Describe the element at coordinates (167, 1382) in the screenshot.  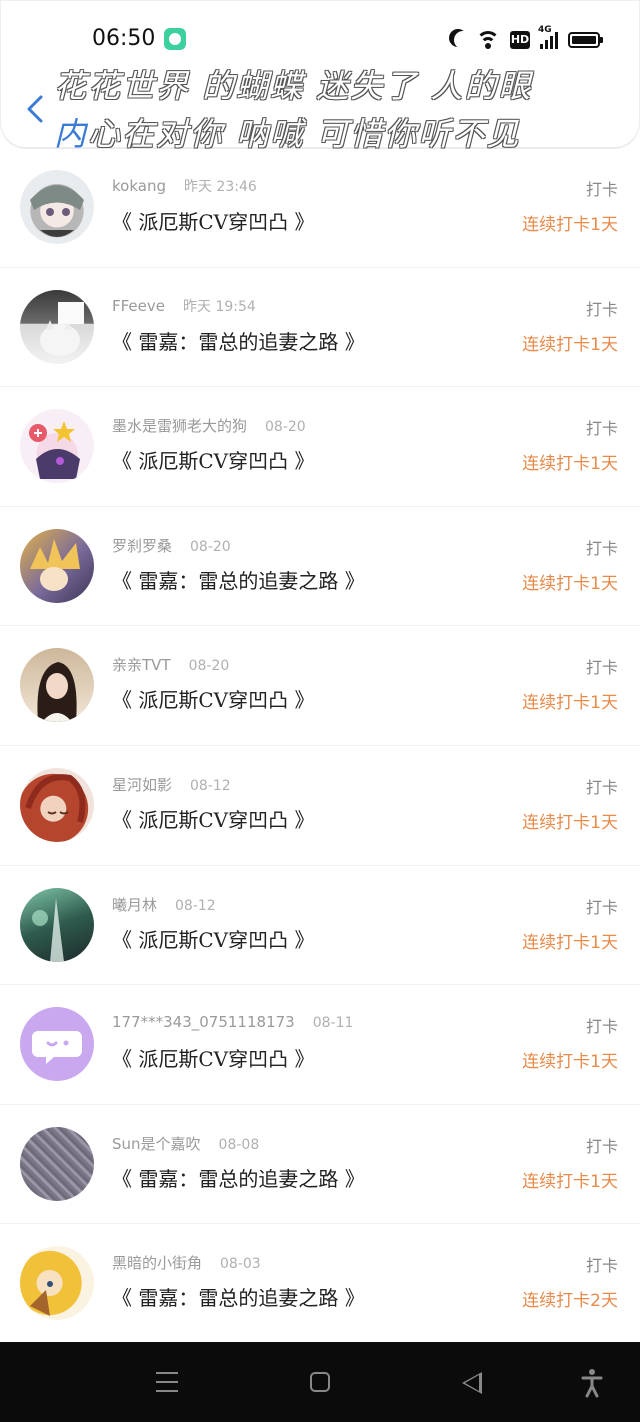
I see `menu-icon` at that location.